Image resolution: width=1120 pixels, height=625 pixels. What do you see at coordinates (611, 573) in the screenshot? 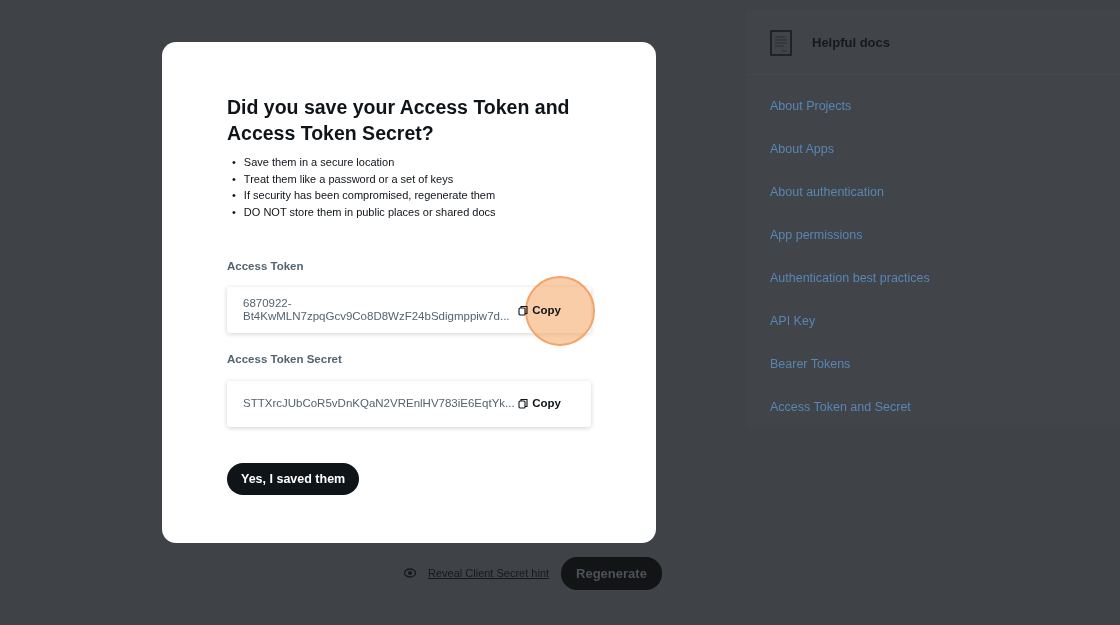
I see `regenerate-button: Regenerate` at bounding box center [611, 573].